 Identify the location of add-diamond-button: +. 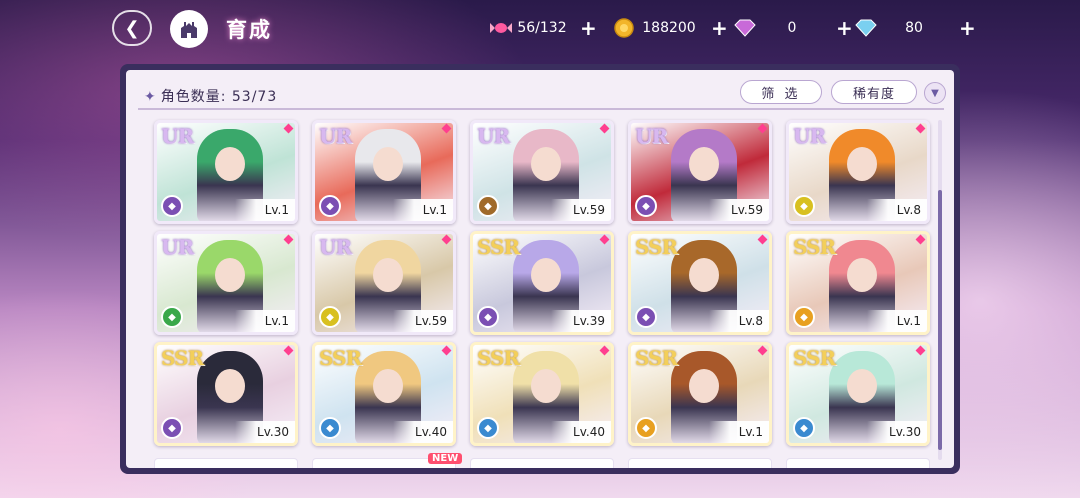
(967, 28).